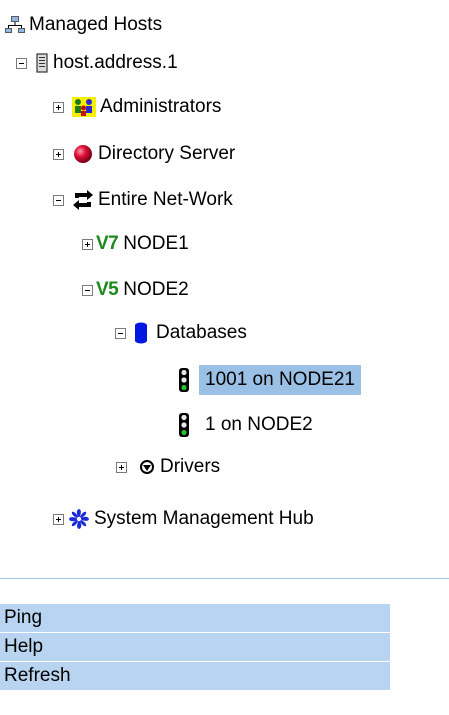 This screenshot has height=715, width=449. What do you see at coordinates (204, 518) in the screenshot?
I see `system-management-hub-label: System Management Hub` at bounding box center [204, 518].